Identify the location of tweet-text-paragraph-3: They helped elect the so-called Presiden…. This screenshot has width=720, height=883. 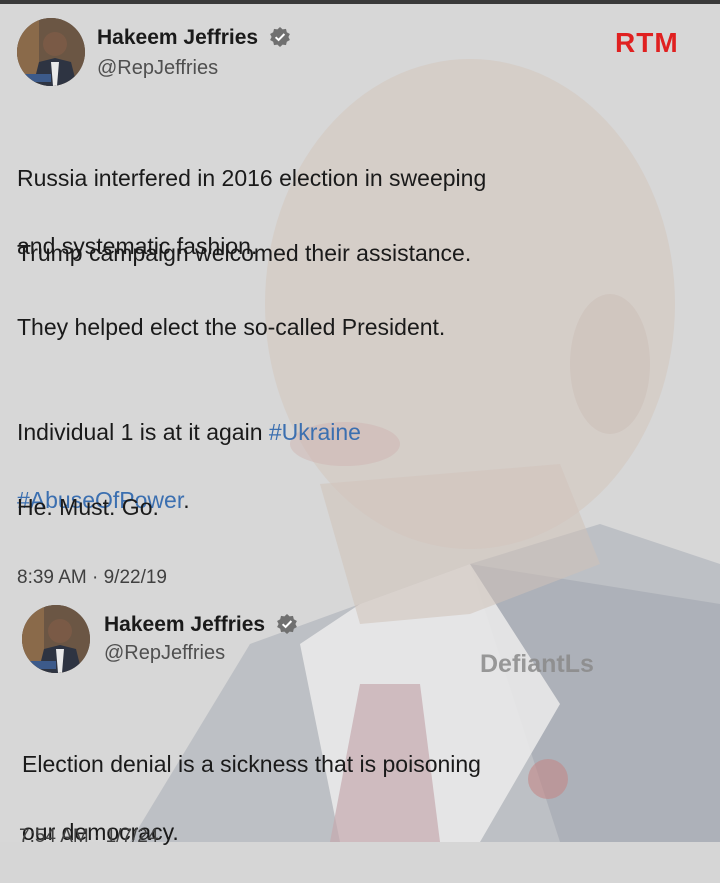
(231, 327).